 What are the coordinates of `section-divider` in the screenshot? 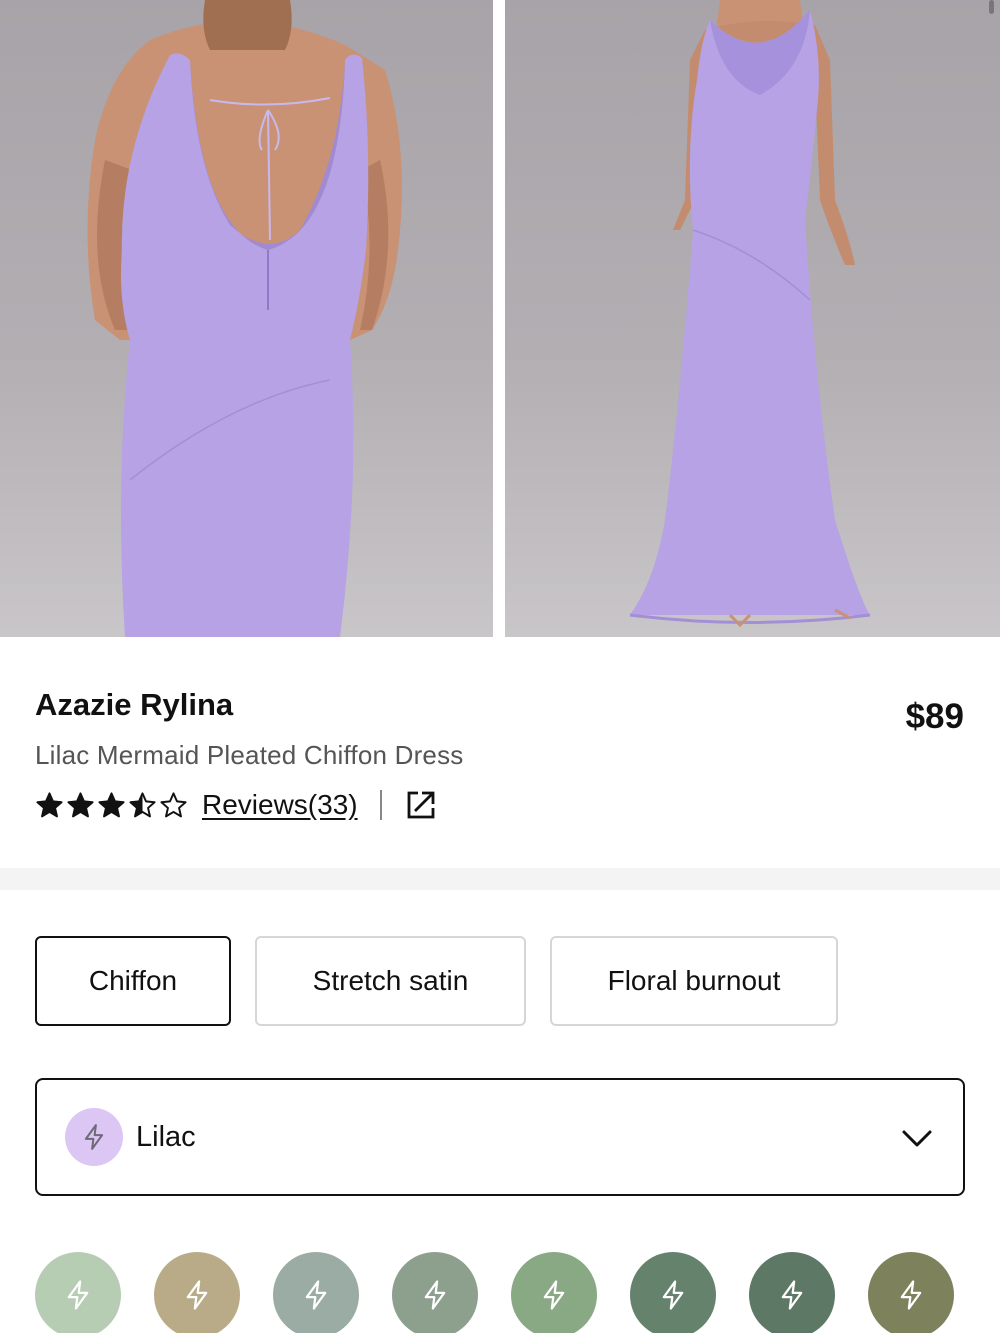 It's located at (500, 879).